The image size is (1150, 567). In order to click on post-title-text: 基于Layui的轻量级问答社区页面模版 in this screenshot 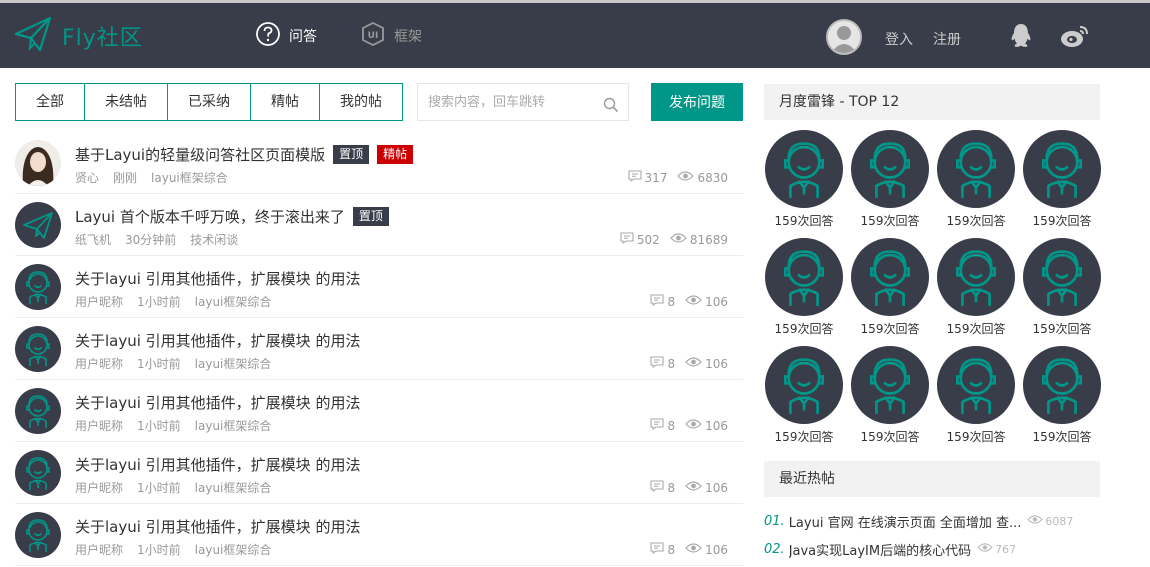, I will do `click(200, 154)`.